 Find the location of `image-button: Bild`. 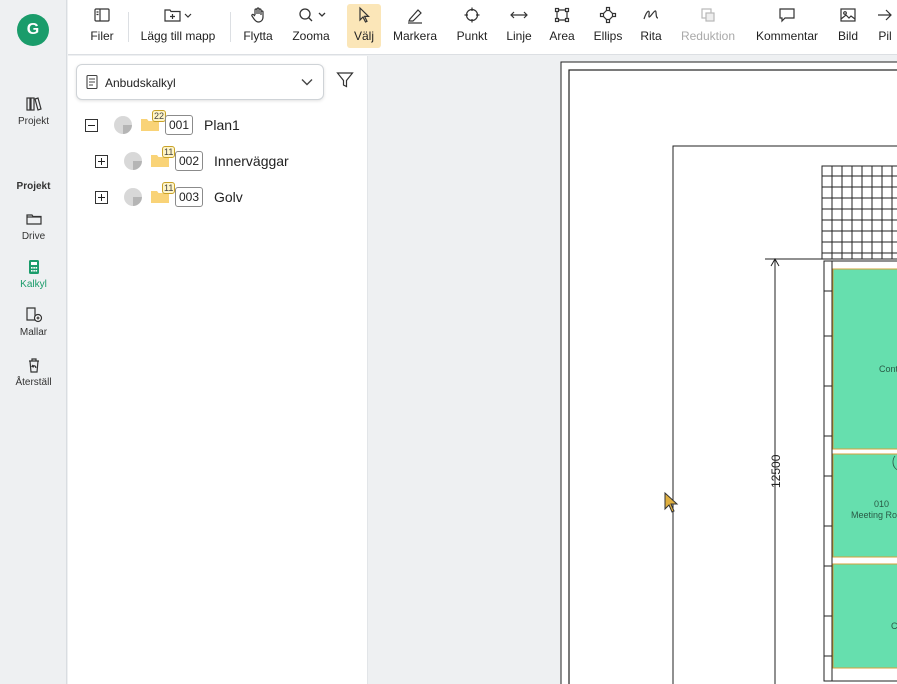

image-button: Bild is located at coordinates (848, 26).